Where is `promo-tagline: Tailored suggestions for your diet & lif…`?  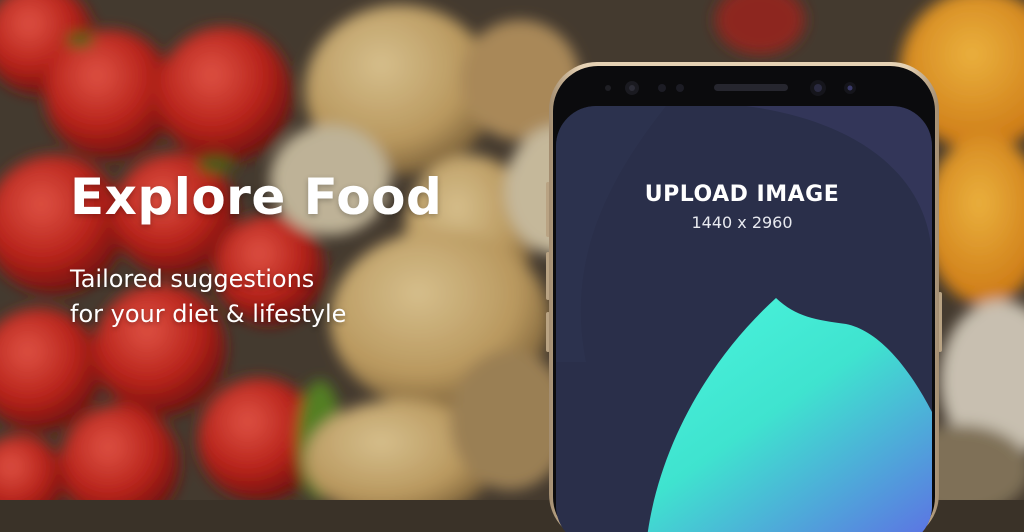 promo-tagline: Tailored suggestions for your diet & lif… is located at coordinates (208, 297).